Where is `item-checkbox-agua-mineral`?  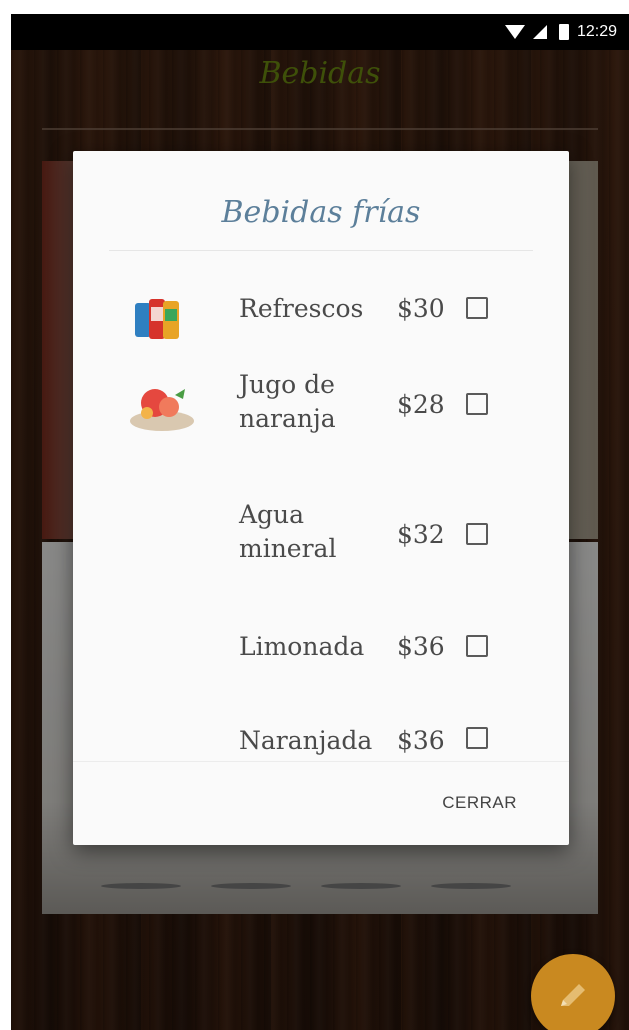 item-checkbox-agua-mineral is located at coordinates (477, 534).